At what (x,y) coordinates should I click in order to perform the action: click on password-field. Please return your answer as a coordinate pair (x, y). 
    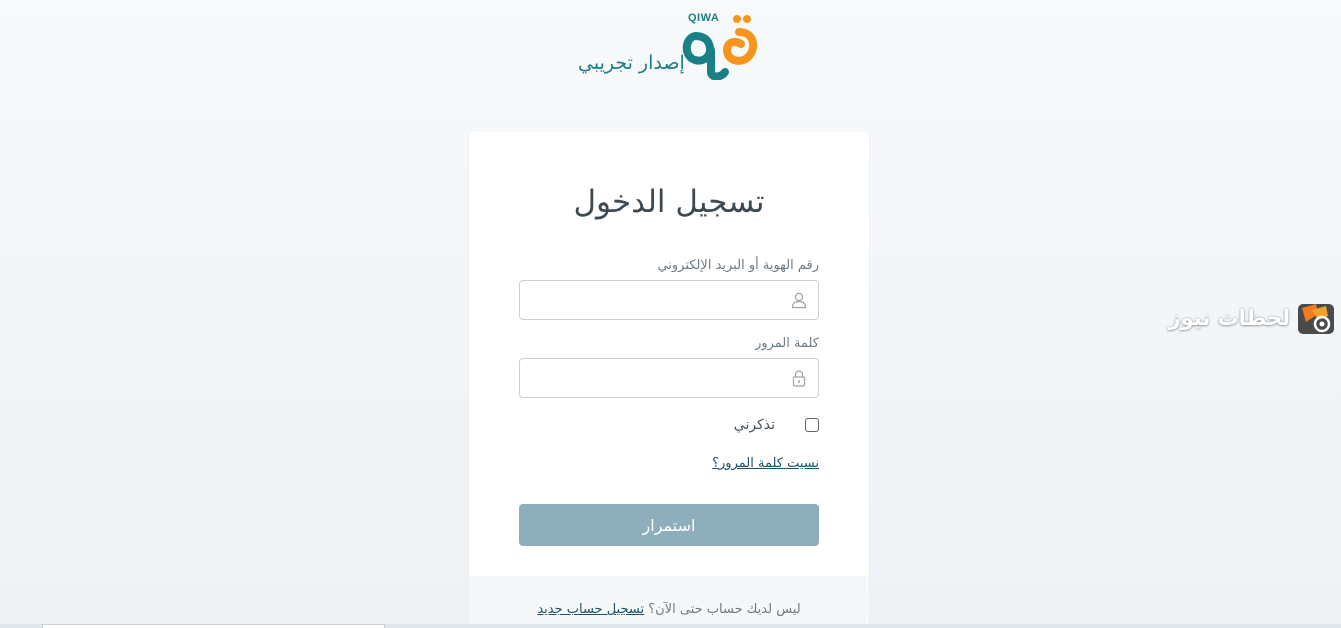
    Looking at the image, I should click on (669, 378).